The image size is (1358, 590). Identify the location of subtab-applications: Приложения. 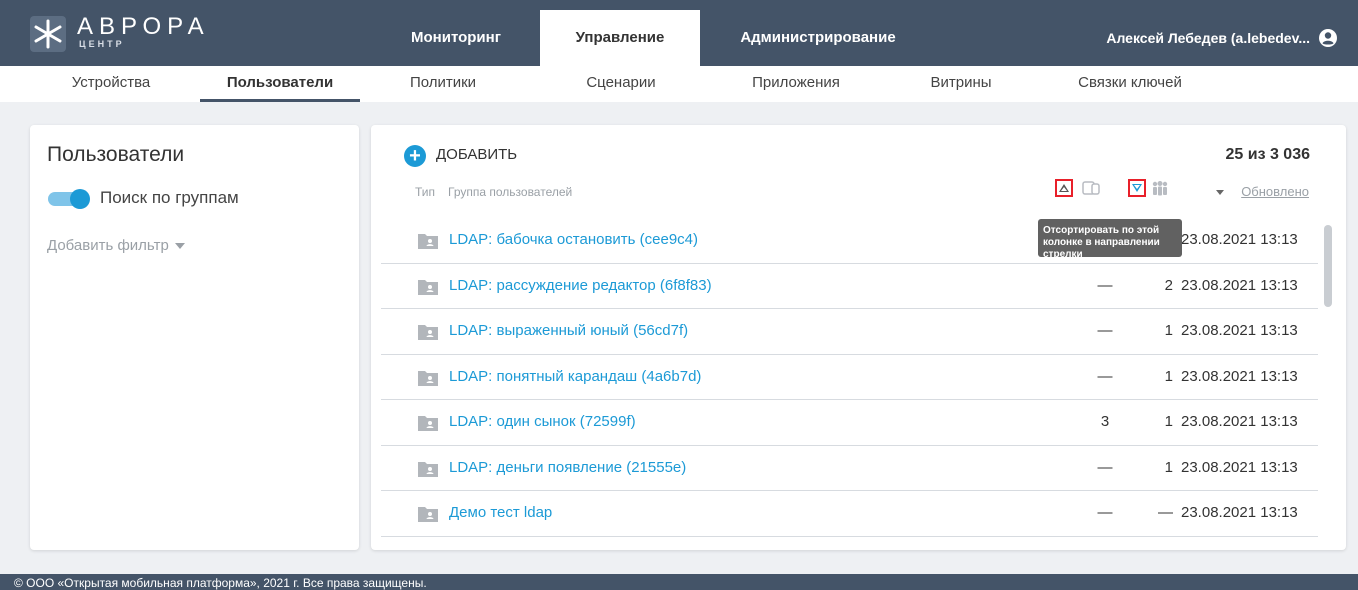
(796, 84).